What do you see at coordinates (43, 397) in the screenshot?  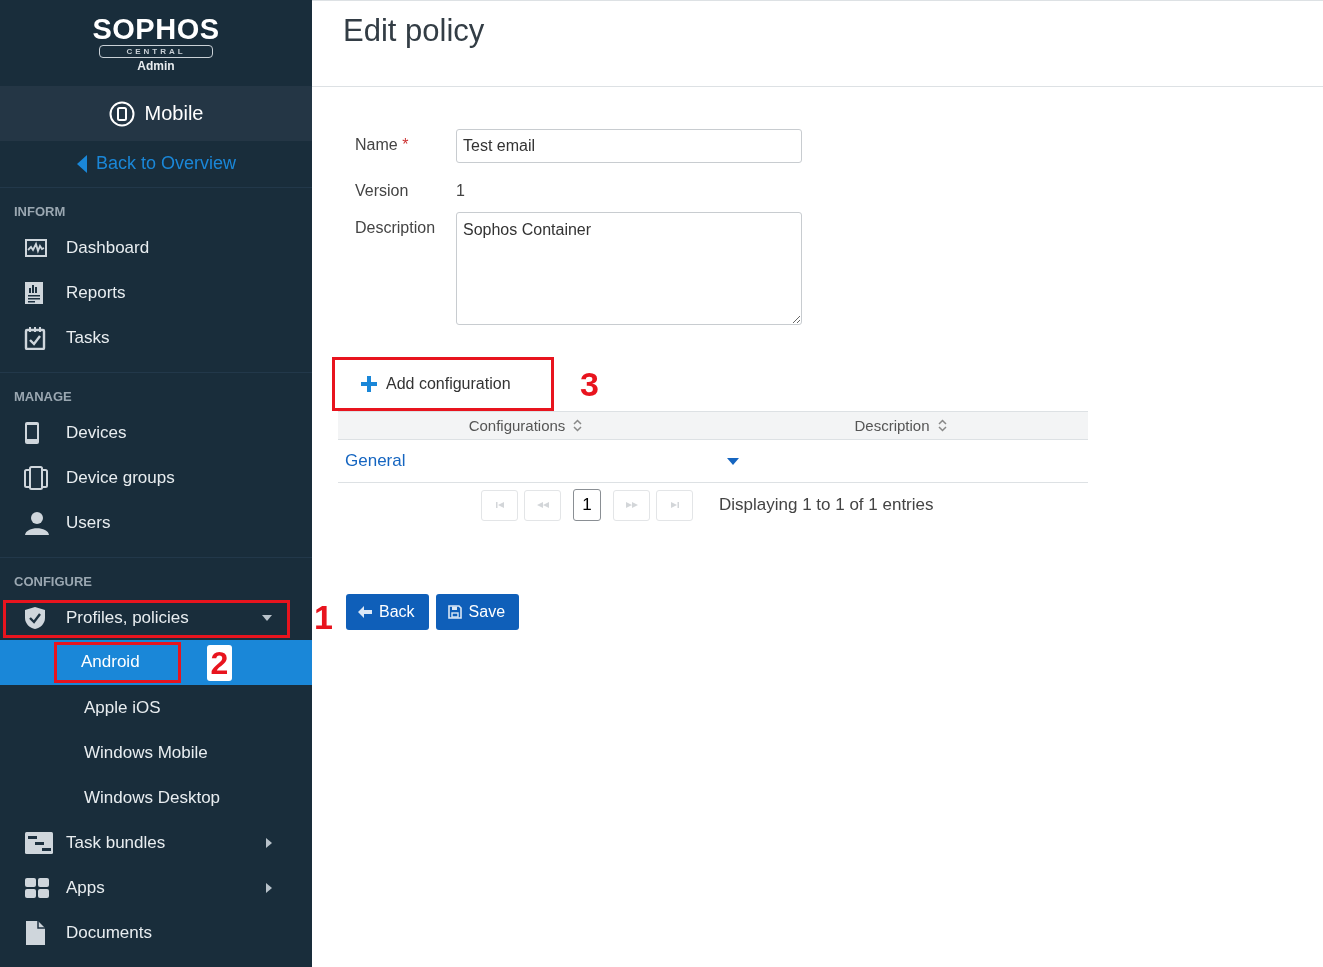 I see `section-heading: MANAGE` at bounding box center [43, 397].